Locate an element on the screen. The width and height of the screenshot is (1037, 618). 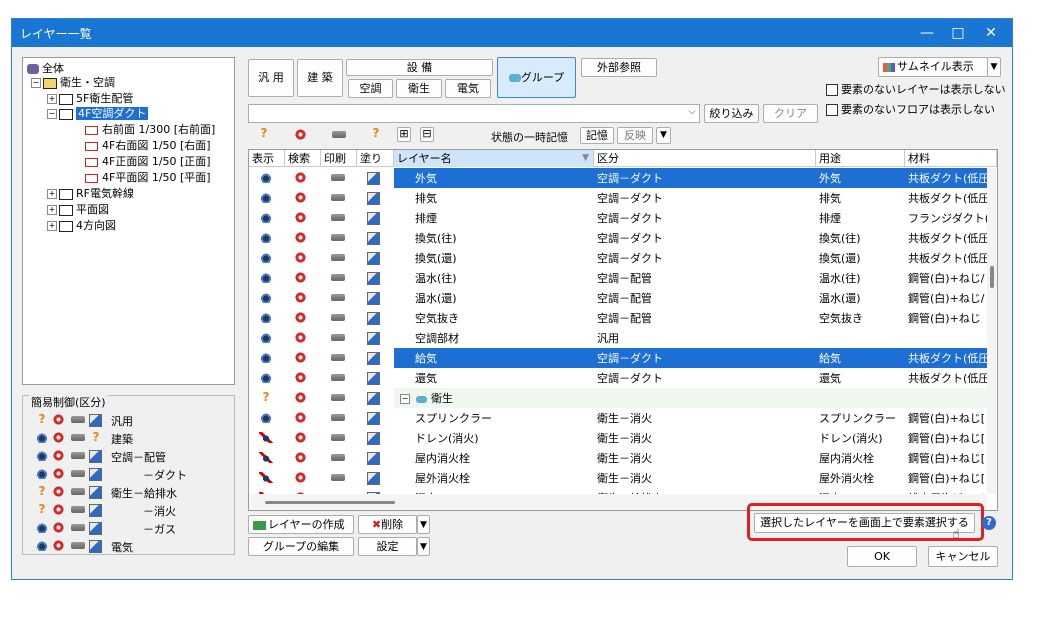
table-row: 還気 空調－ダクト 還気 共板ダクト(低圧) is located at coordinates (618, 378).